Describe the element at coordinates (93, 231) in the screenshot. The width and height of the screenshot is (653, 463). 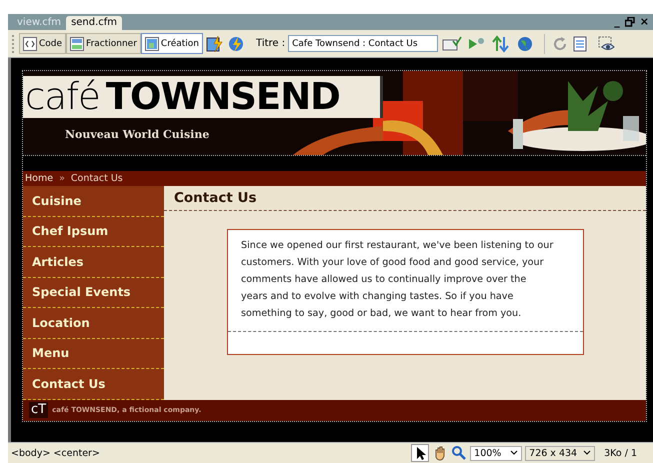
I see `nav-item: Chef Ipsum` at that location.